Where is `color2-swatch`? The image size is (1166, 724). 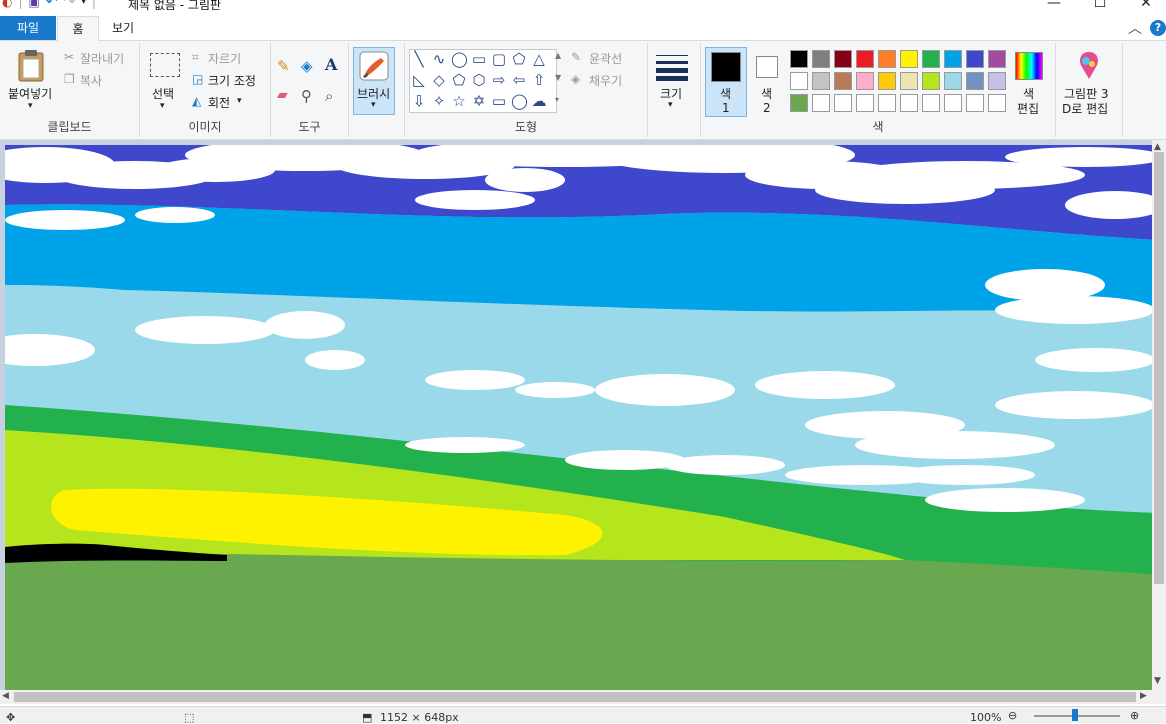 color2-swatch is located at coordinates (767, 67).